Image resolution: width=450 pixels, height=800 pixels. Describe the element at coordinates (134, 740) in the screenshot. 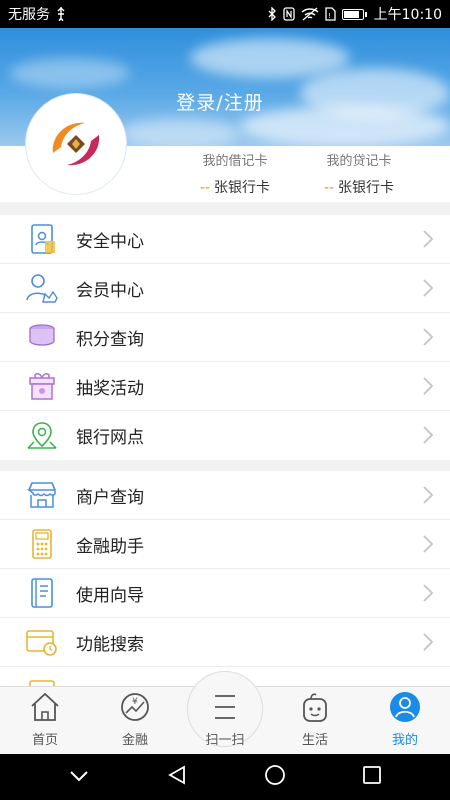

I see `nav-finance-label: 金融` at that location.